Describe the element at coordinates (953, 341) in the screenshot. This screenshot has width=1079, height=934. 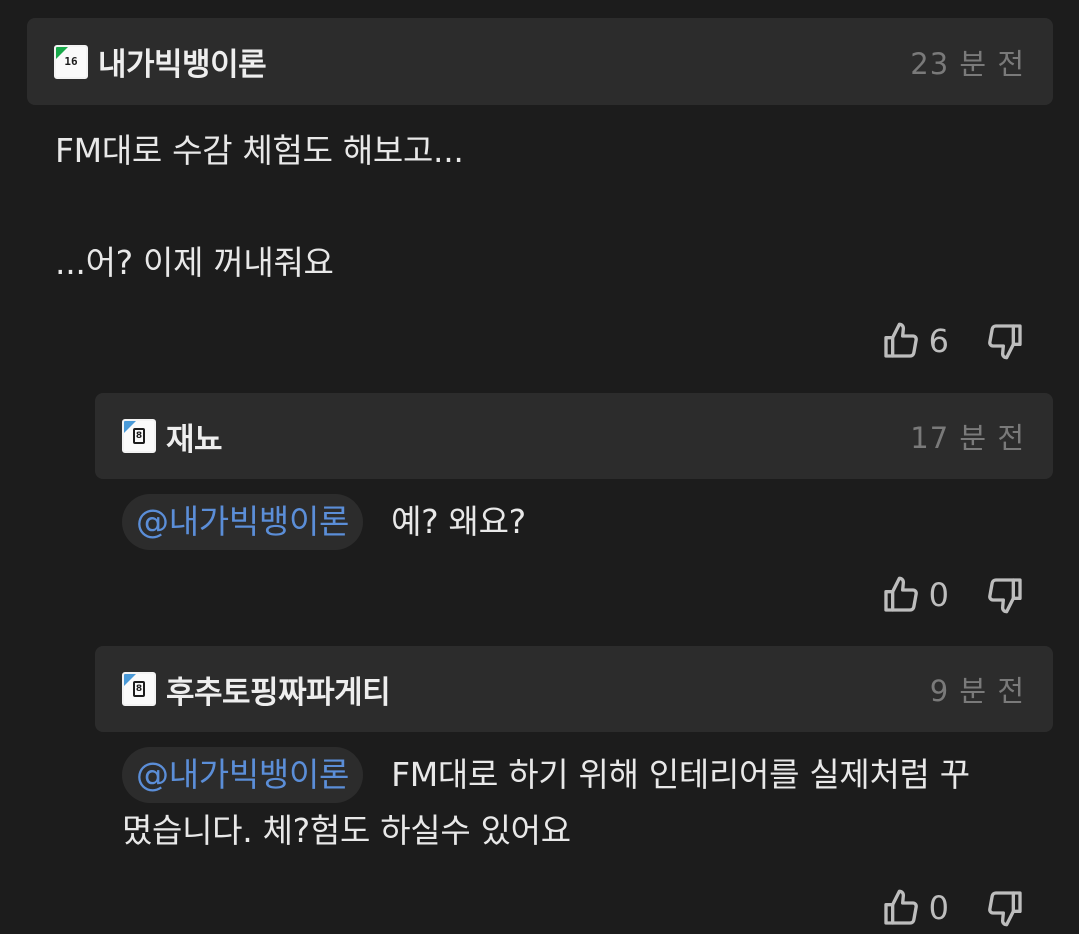
I see `vote-bar: 6` at that location.